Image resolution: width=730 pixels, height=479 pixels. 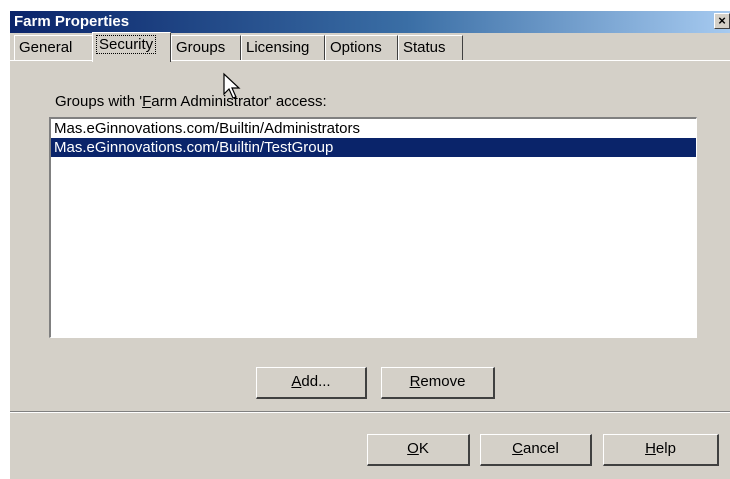 I want to click on mouse-cursor-icon, so click(x=232, y=85).